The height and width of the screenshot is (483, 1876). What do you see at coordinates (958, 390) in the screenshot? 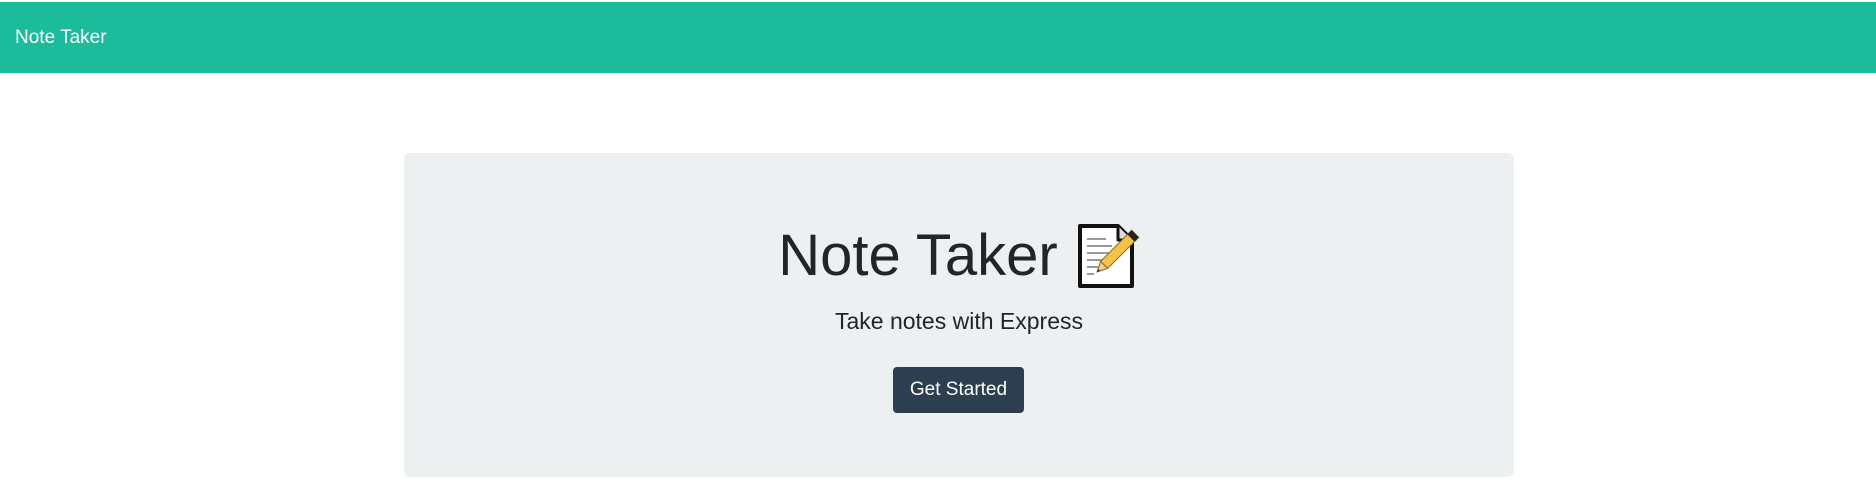
I see `get-started-button: Get Started` at bounding box center [958, 390].